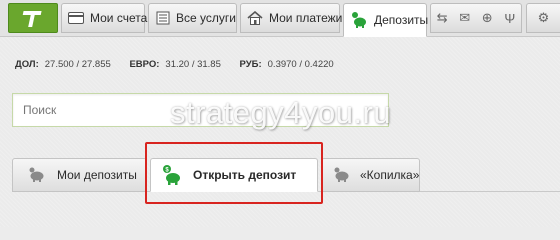 The image size is (560, 240). Describe the element at coordinates (162, 18) in the screenshot. I see `list-icon` at that location.